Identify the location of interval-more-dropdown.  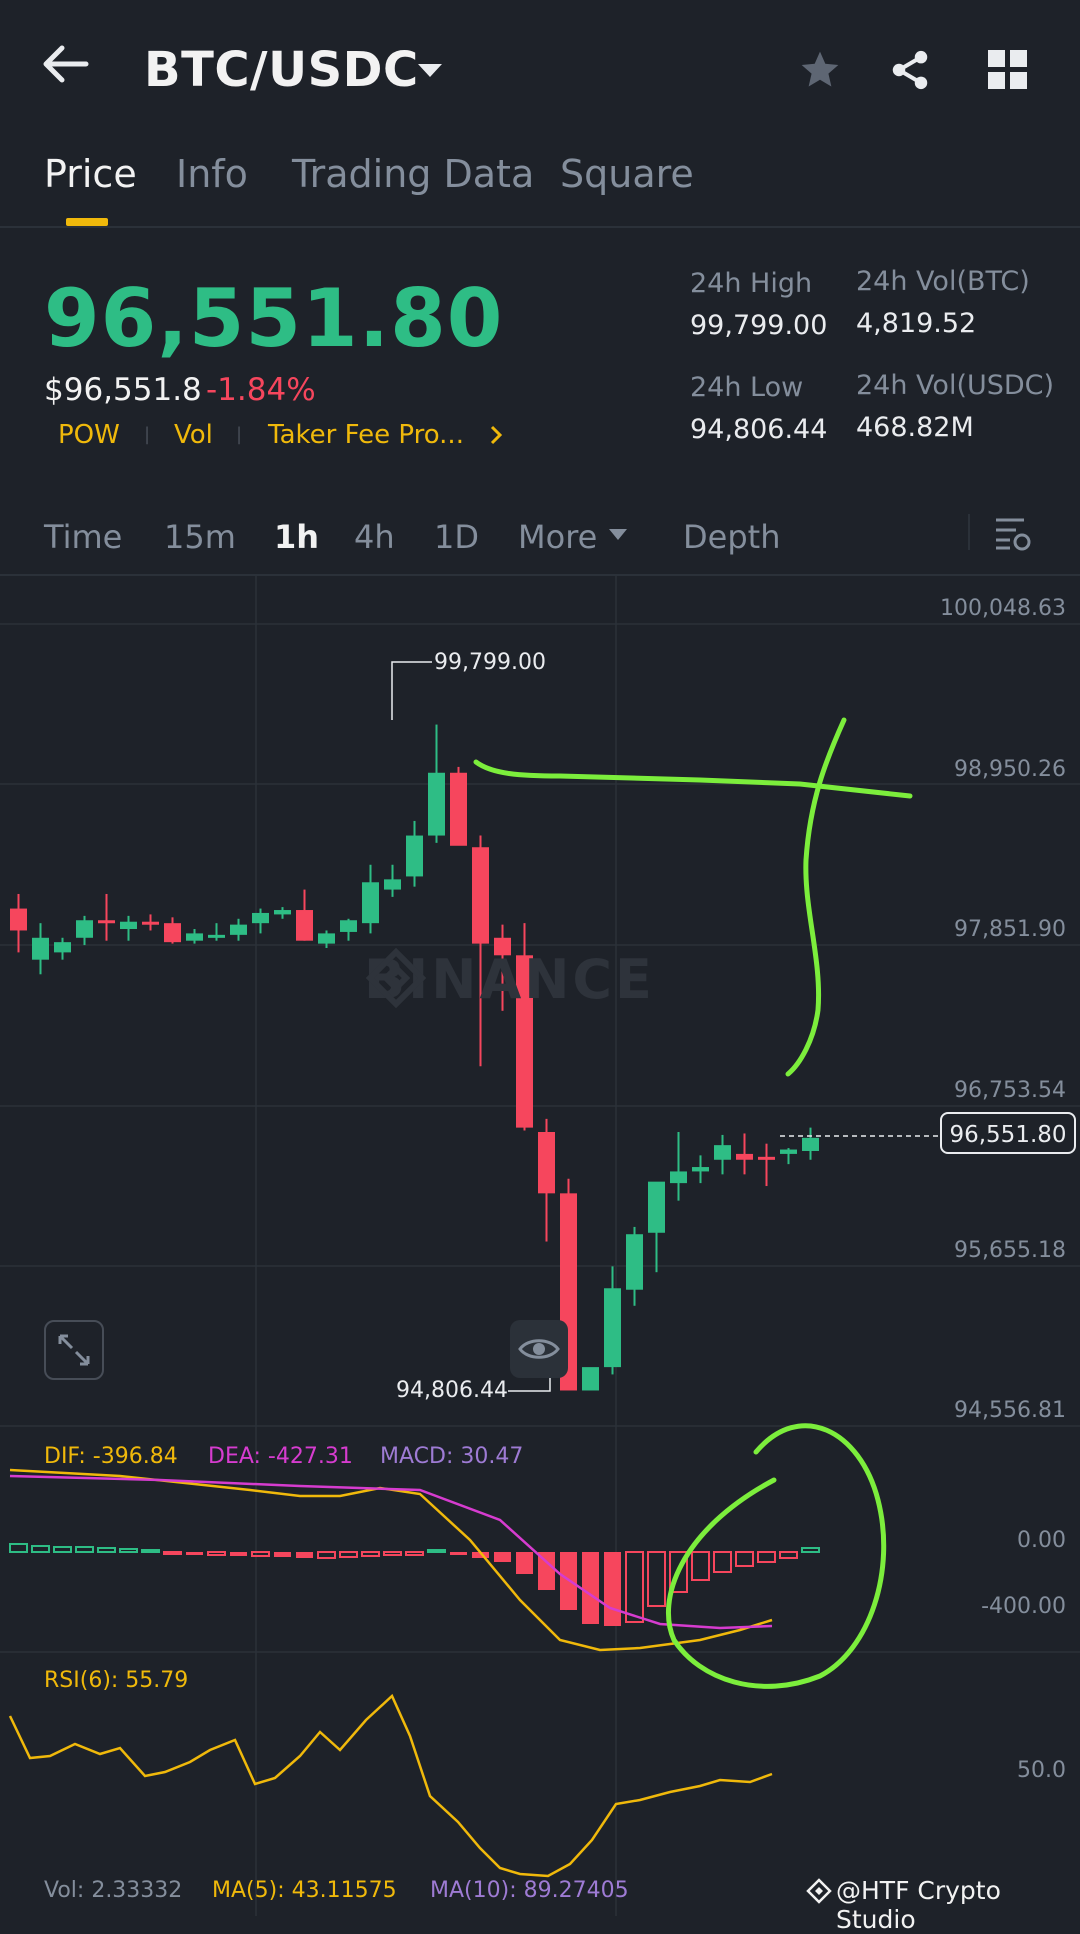
(618, 535).